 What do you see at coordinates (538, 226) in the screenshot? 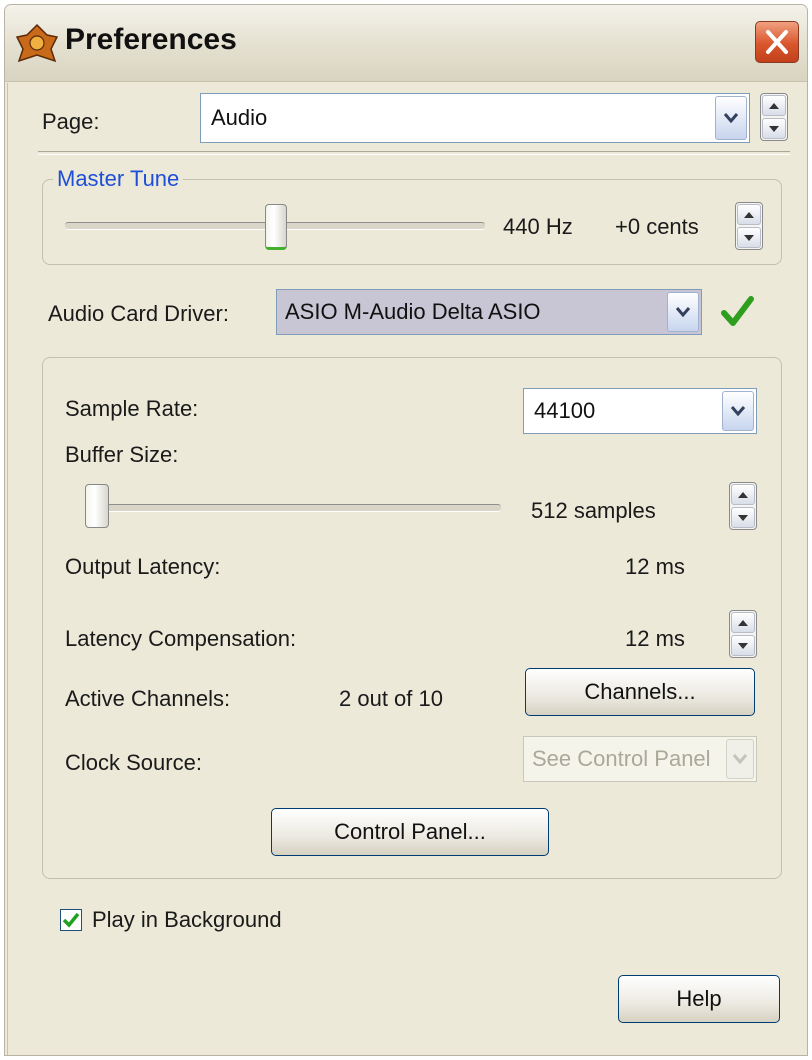
I see `master-tune-frequency: 440 Hz` at bounding box center [538, 226].